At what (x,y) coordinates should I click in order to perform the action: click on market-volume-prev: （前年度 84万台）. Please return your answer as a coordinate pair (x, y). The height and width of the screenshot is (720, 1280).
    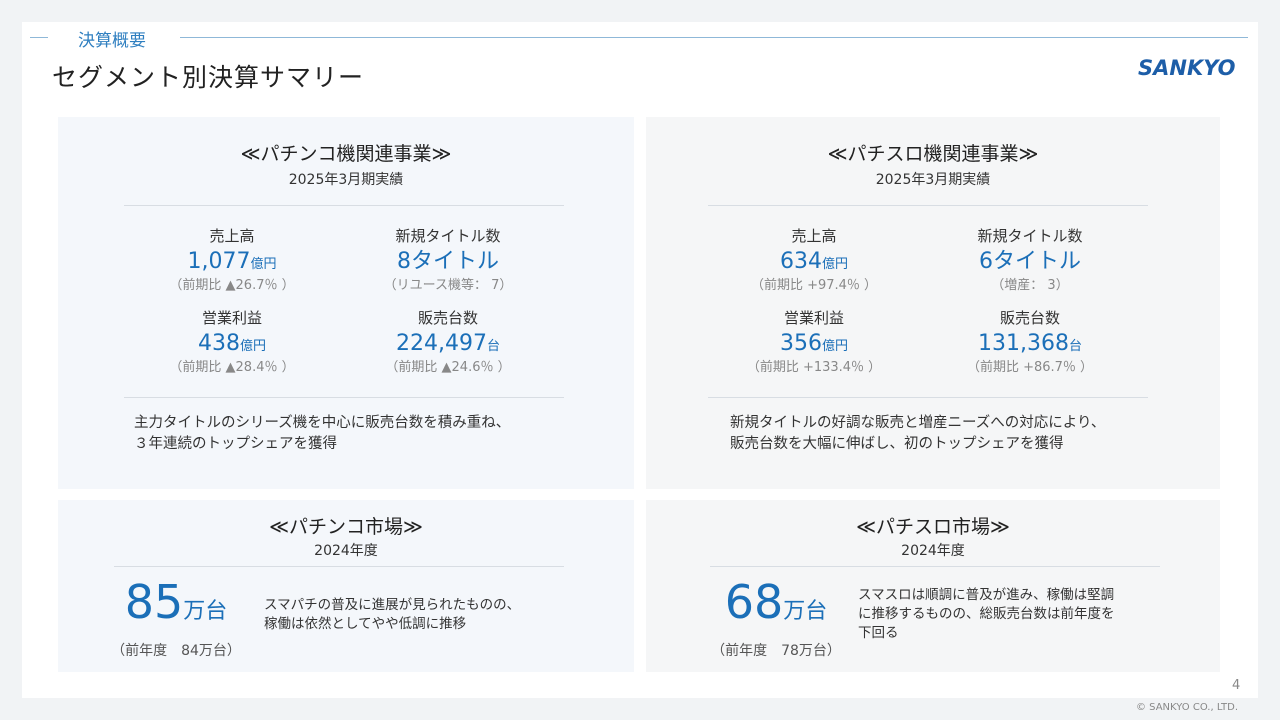
    Looking at the image, I should click on (176, 651).